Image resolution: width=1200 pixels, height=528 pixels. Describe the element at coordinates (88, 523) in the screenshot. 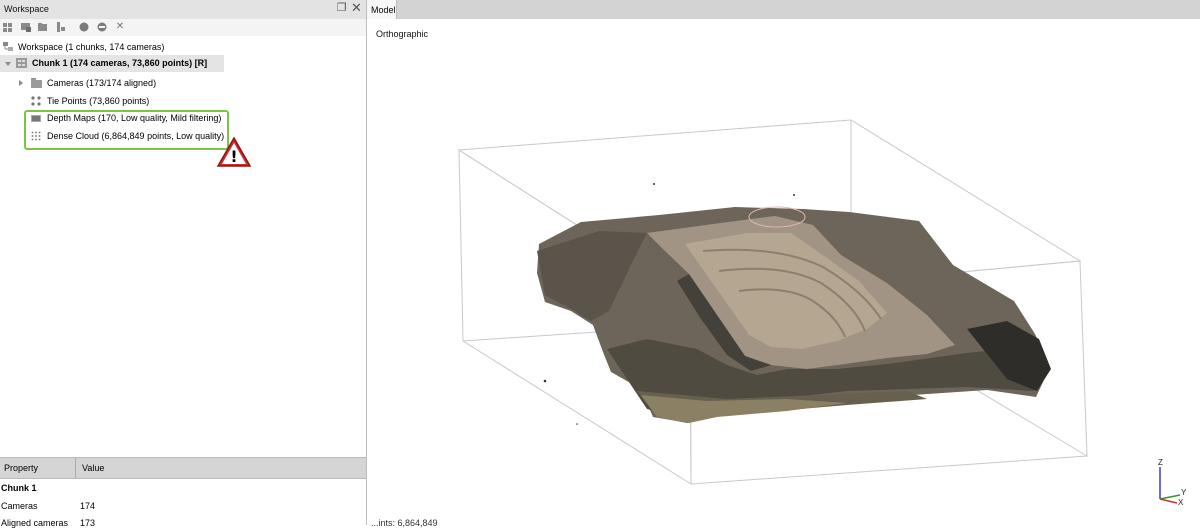

I see `property-value: 173` at that location.